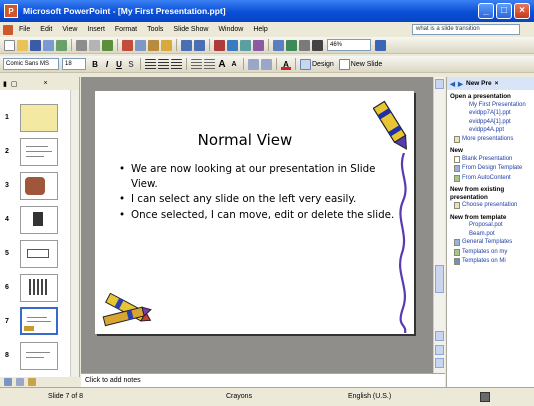 The image size is (534, 406). Describe the element at coordinates (493, 169) in the screenshot. I see `design-template-link: From Design Template` at that location.